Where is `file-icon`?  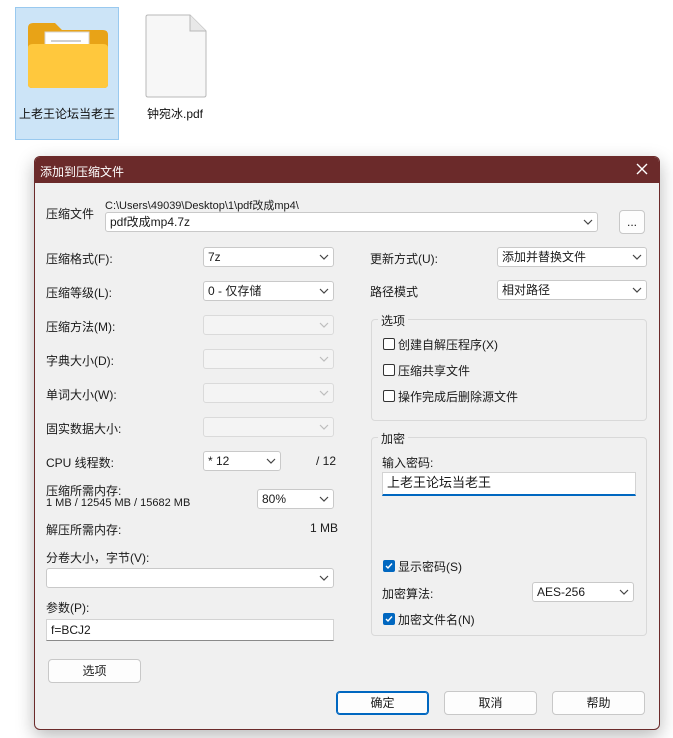 file-icon is located at coordinates (176, 56).